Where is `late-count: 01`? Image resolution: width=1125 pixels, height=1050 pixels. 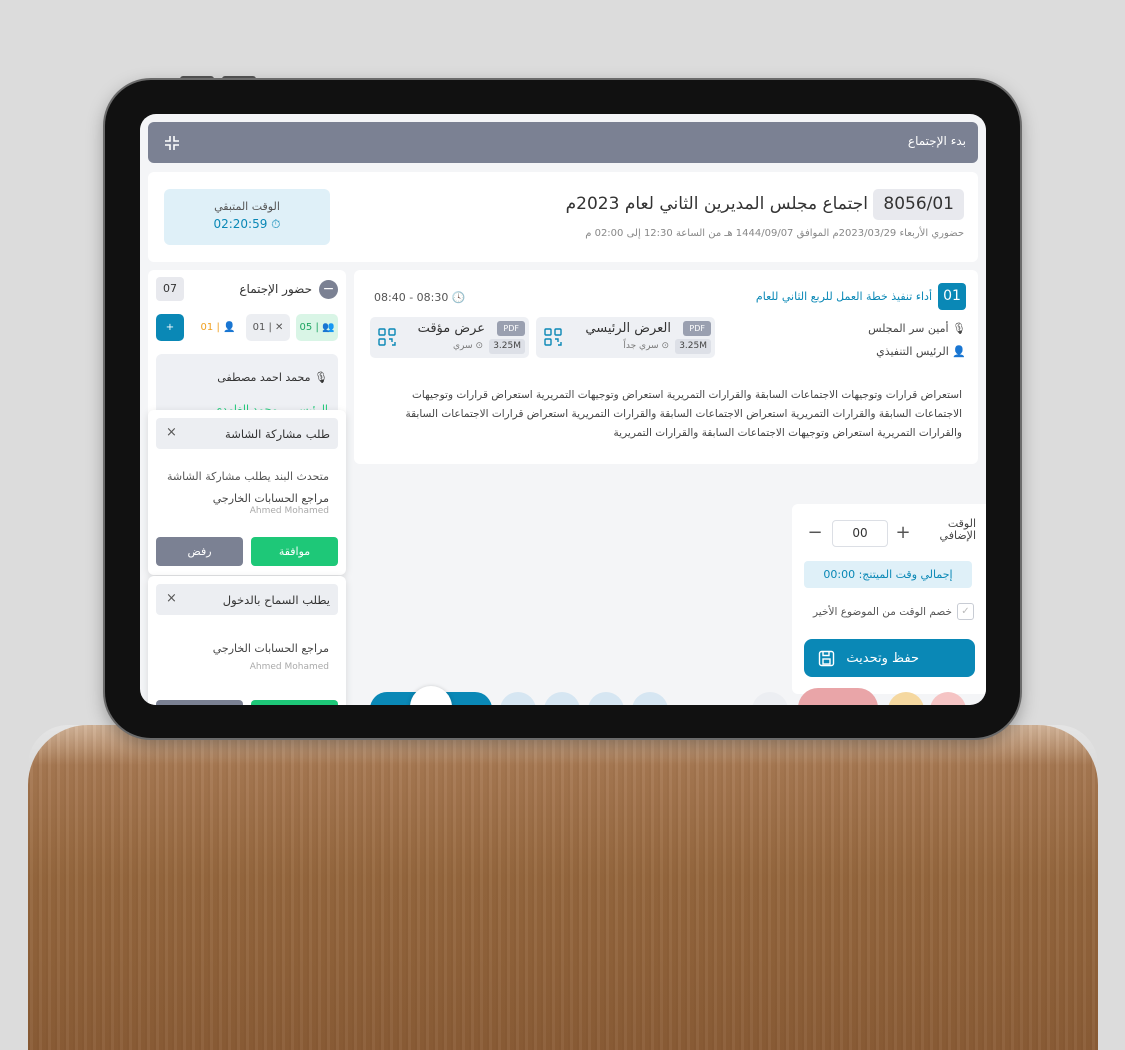 late-count: 01 is located at coordinates (207, 327).